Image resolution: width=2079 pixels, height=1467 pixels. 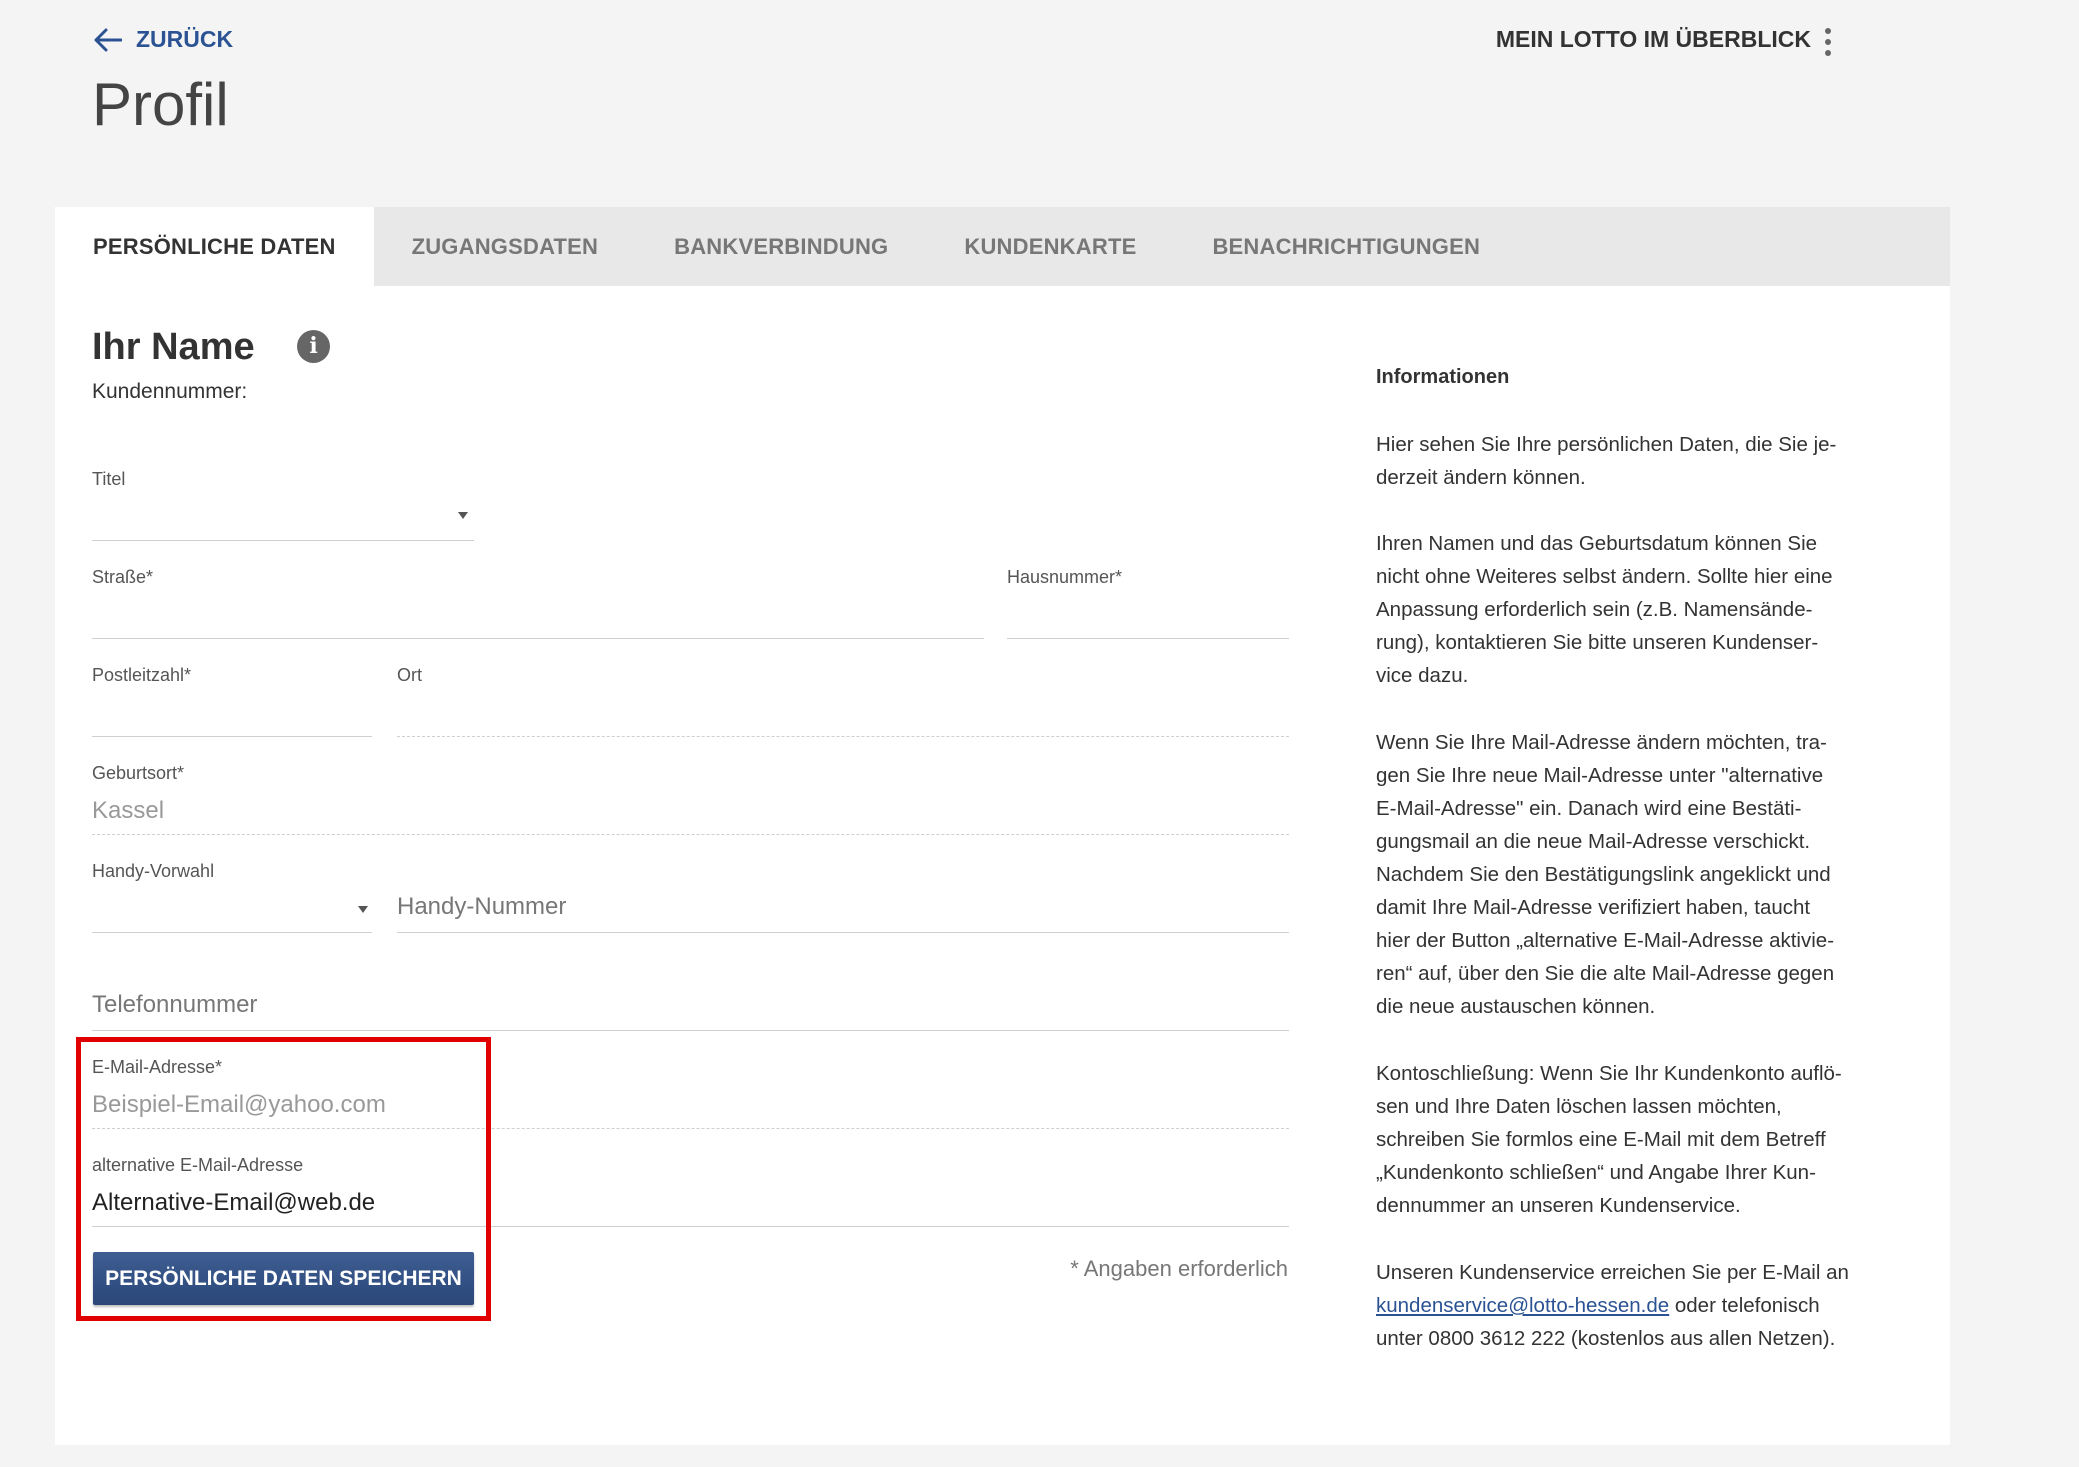 I want to click on hausnummer-label: Hausnummer*, so click(x=1065, y=577).